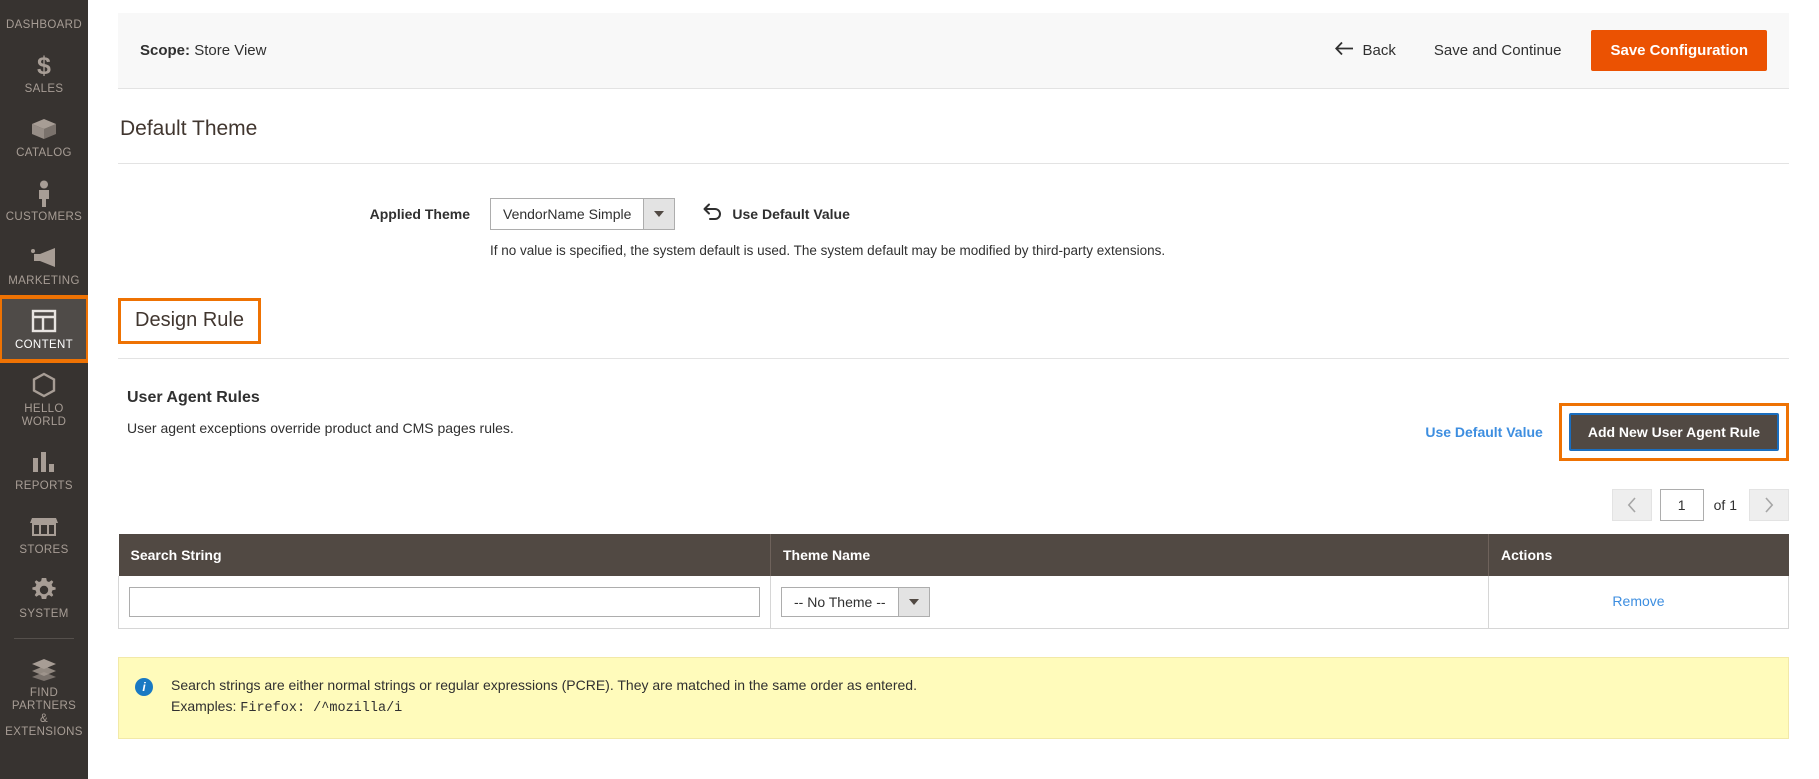 The width and height of the screenshot is (1819, 779). Describe the element at coordinates (1344, 50) in the screenshot. I see `arrow-left-icon` at that location.